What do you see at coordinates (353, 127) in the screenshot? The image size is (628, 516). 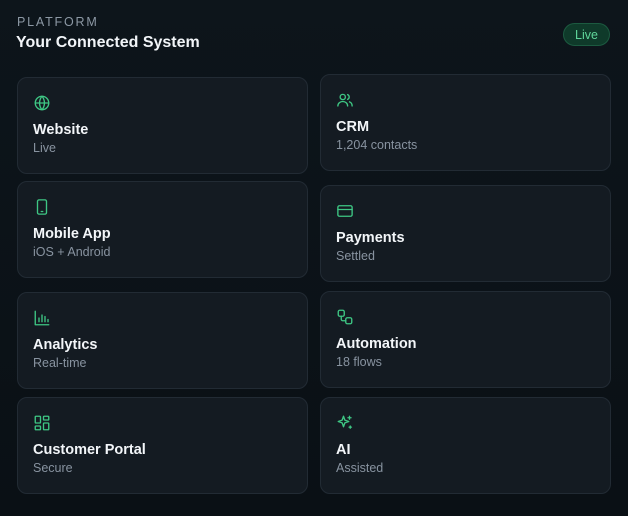 I see `card-title: CRM` at bounding box center [353, 127].